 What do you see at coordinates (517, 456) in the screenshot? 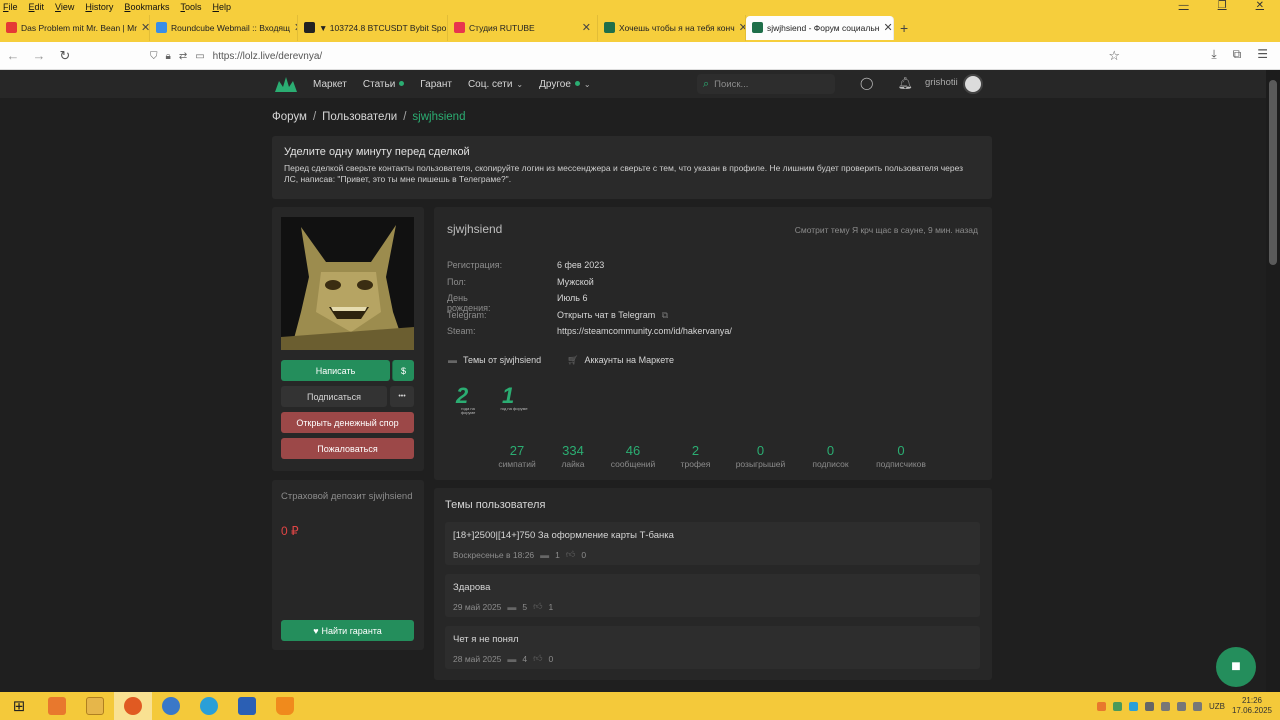
I see `stat-likes: 27 симпатий` at bounding box center [517, 456].